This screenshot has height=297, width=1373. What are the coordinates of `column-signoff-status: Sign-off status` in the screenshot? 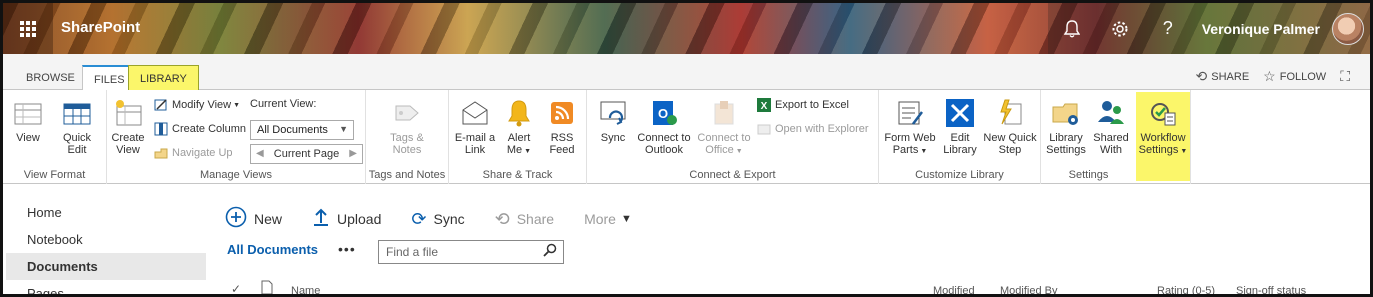 It's located at (1271, 289).